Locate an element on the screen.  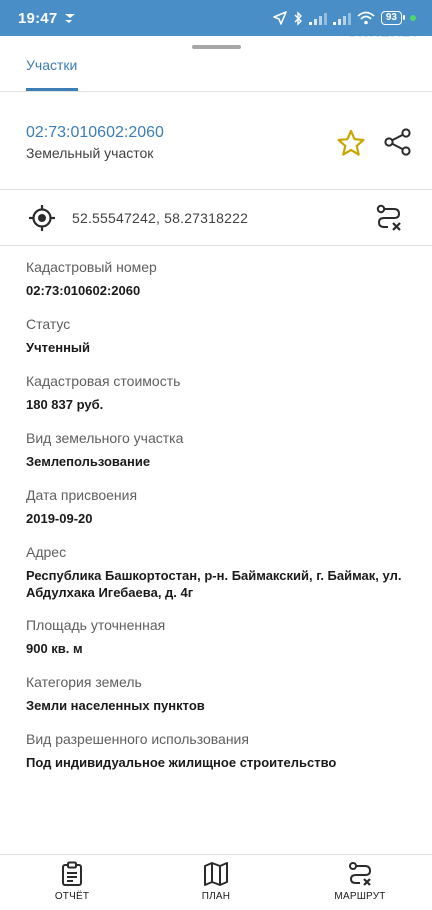
coordinates-row: 52.55547242, 58.27318222 is located at coordinates (216, 218).